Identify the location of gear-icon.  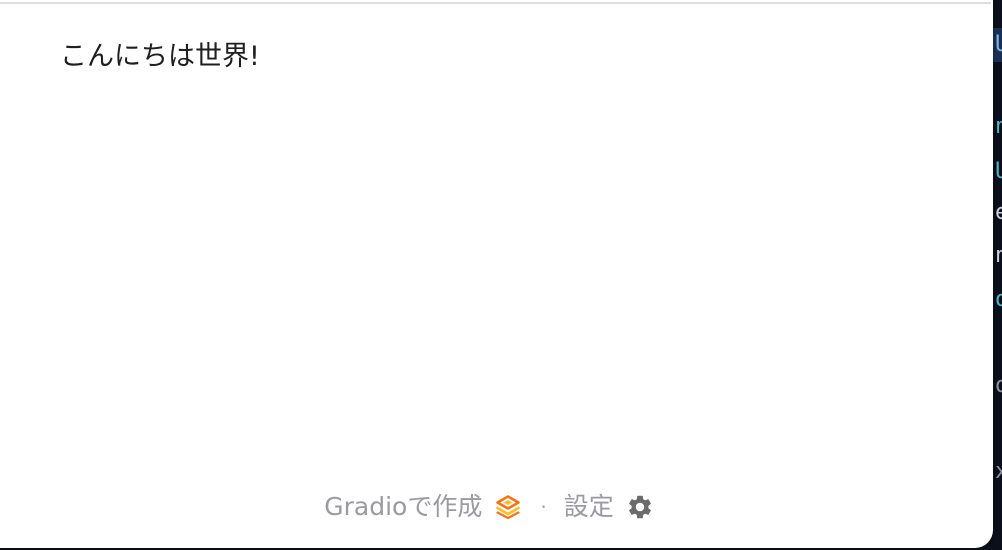
(639, 507).